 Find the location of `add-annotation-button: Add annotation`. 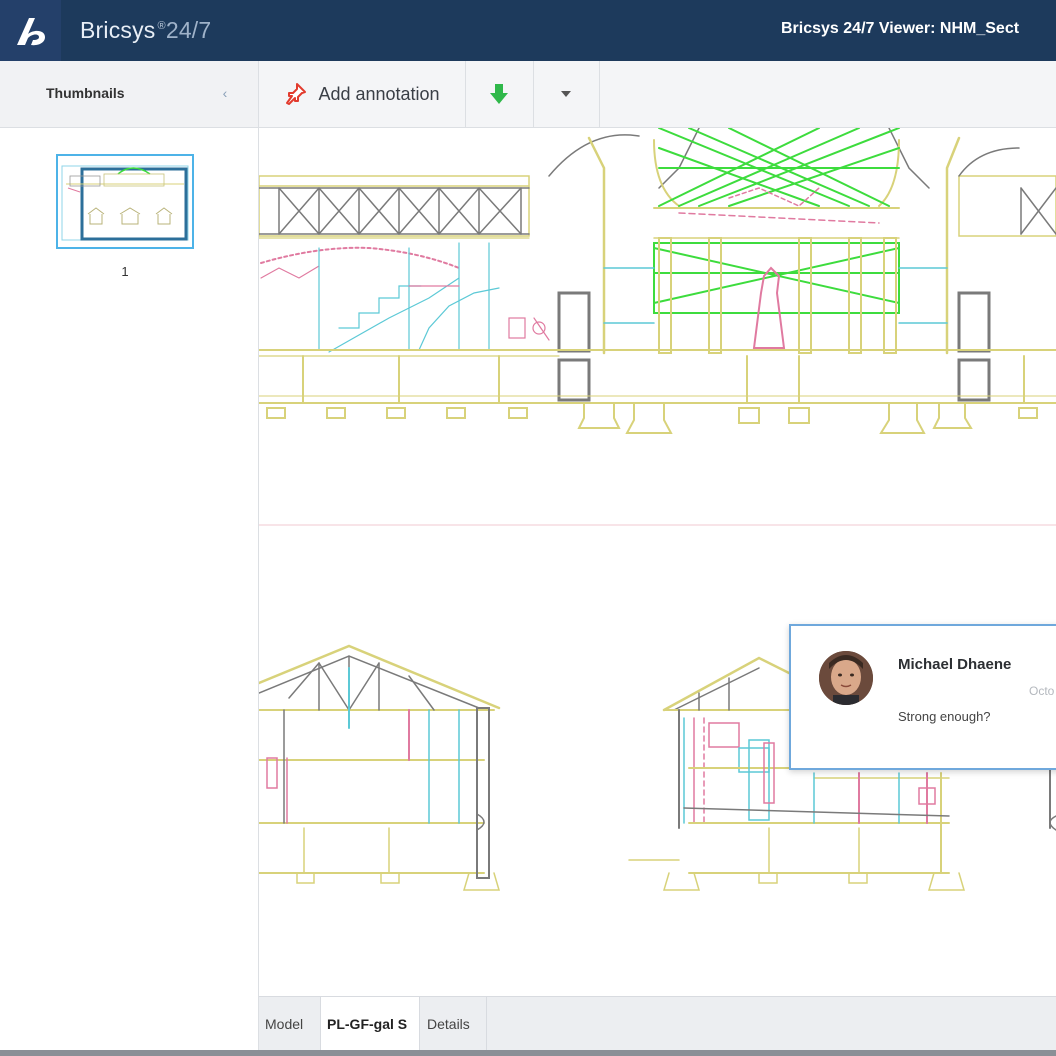

add-annotation-button: Add annotation is located at coordinates (362, 94).